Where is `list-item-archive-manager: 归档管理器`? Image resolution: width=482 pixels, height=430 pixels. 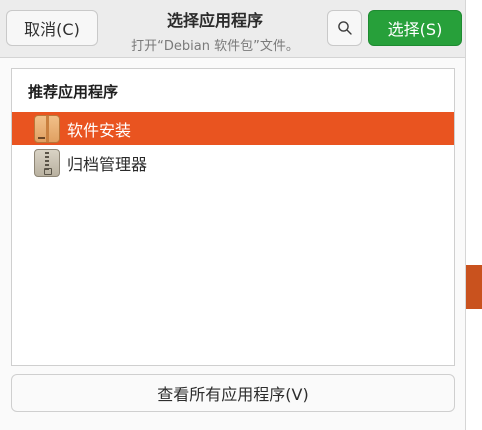
list-item-archive-manager: 归档管理器 is located at coordinates (233, 162).